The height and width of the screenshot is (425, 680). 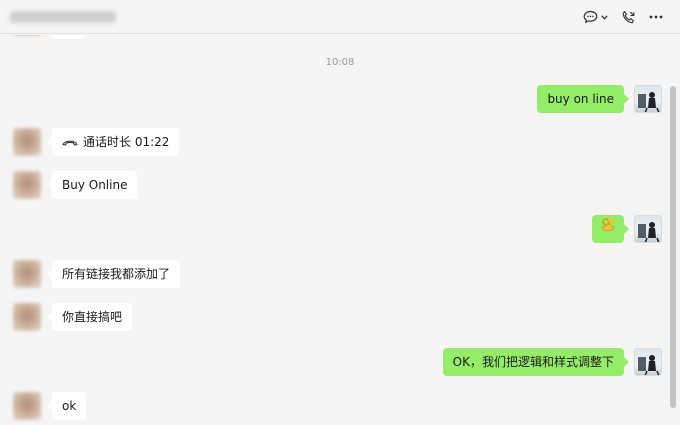 I want to click on chat-header, so click(x=340, y=17).